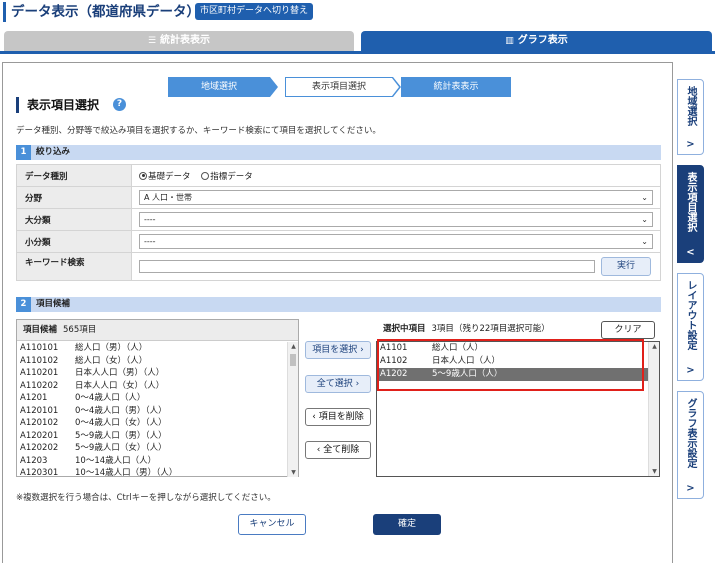 The width and height of the screenshot is (715, 563). What do you see at coordinates (152, 348) in the screenshot?
I see `list-item: A110101 総人口（男）（人）` at bounding box center [152, 348].